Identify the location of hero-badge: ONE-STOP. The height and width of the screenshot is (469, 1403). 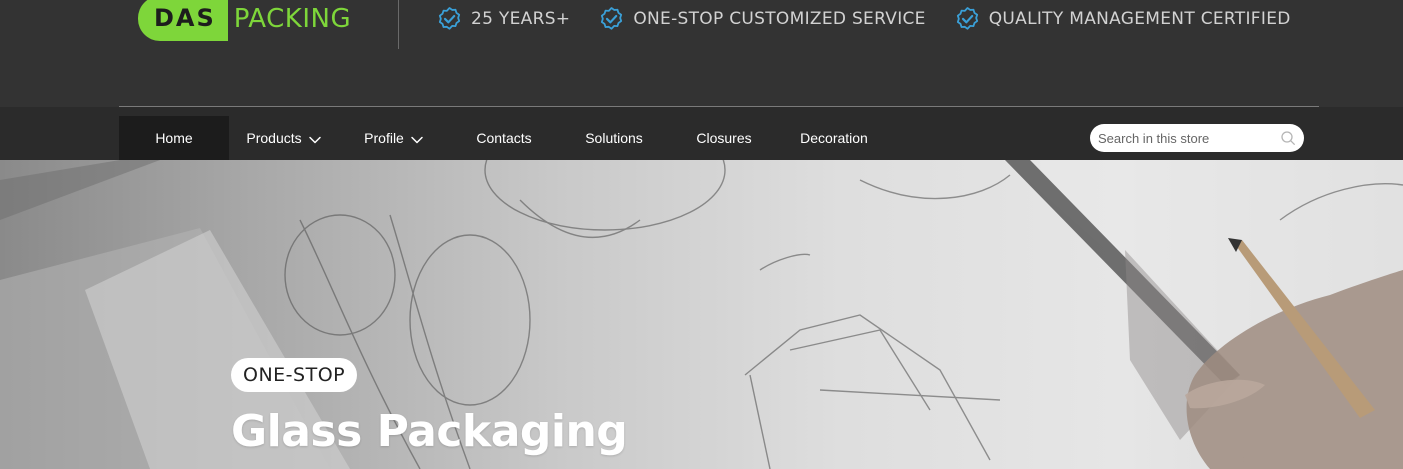
(294, 375).